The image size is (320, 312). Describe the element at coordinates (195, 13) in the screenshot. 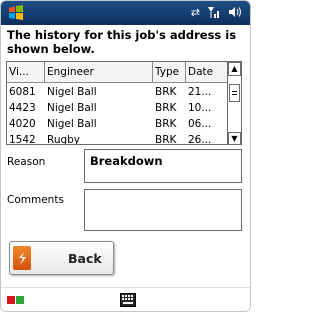

I see `sync-arrows-icon: ⇄` at that location.